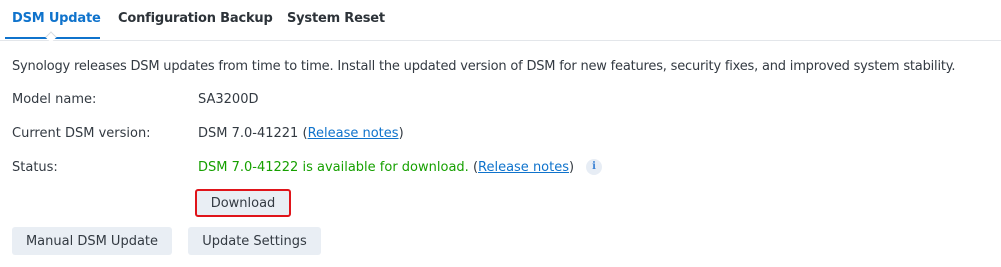  Describe the element at coordinates (353, 133) in the screenshot. I see `current-release-notes-link: Release notes` at that location.